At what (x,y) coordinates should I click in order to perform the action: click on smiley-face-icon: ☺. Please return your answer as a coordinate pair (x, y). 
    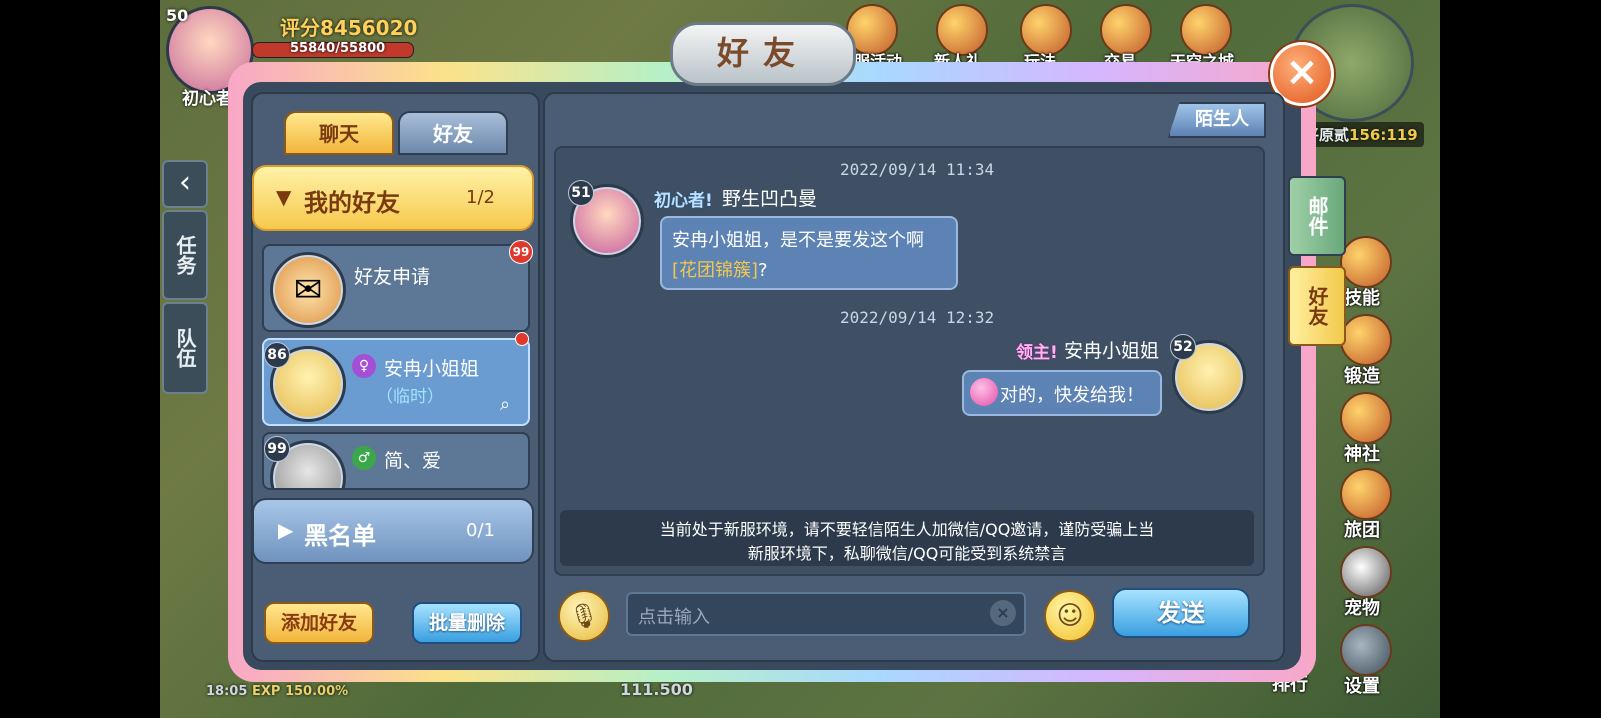
    Looking at the image, I should click on (1070, 616).